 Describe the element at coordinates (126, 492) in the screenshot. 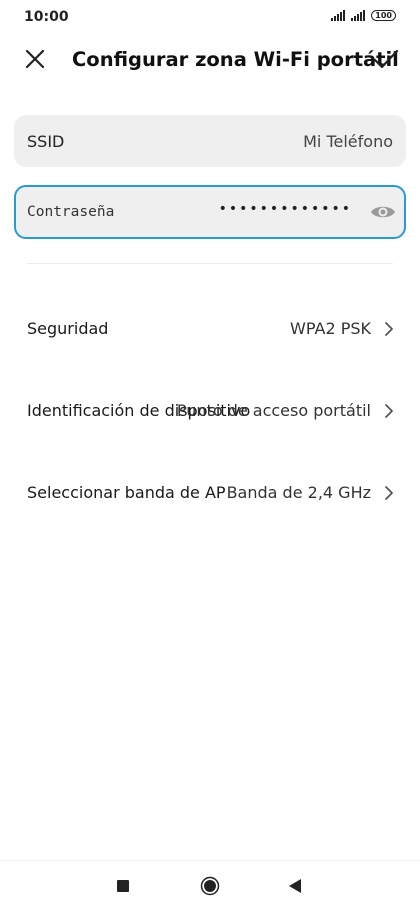

I see `ap-band-label: Seleccionar banda de AP` at that location.